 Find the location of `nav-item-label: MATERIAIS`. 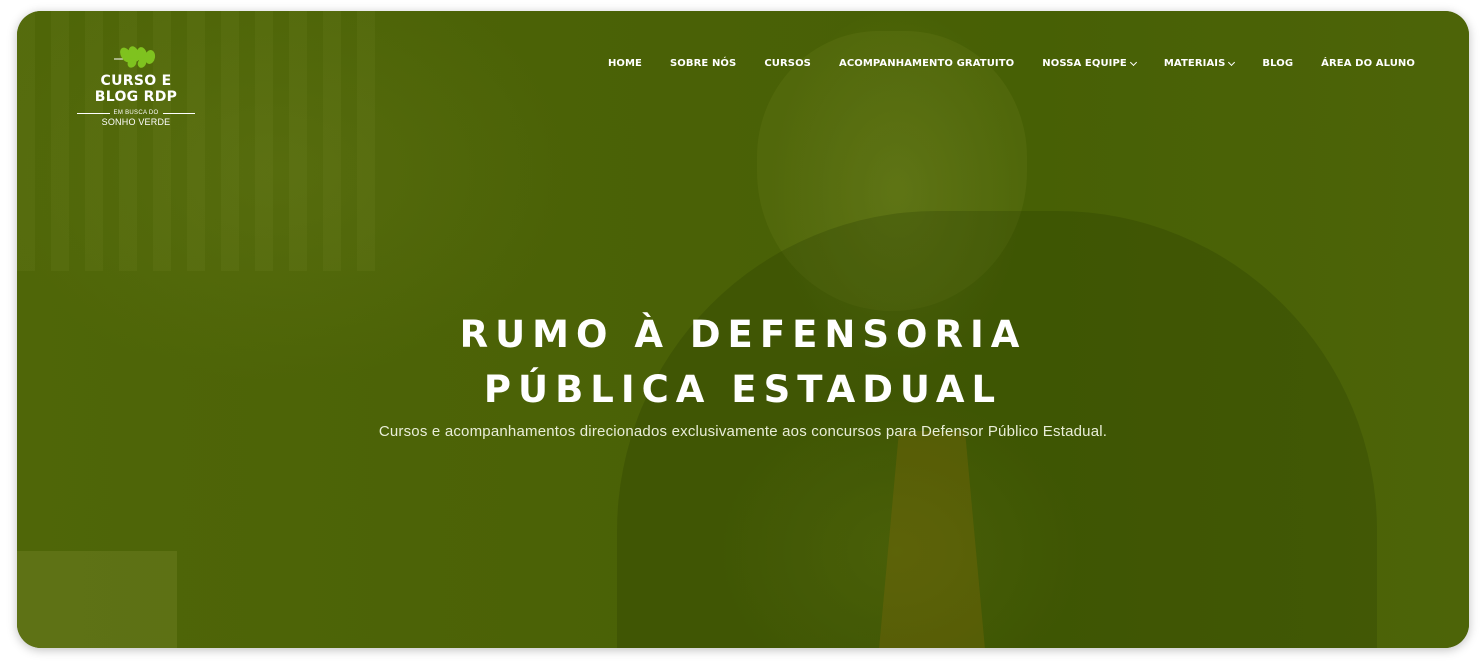

nav-item-label: MATERIAIS is located at coordinates (1194, 63).